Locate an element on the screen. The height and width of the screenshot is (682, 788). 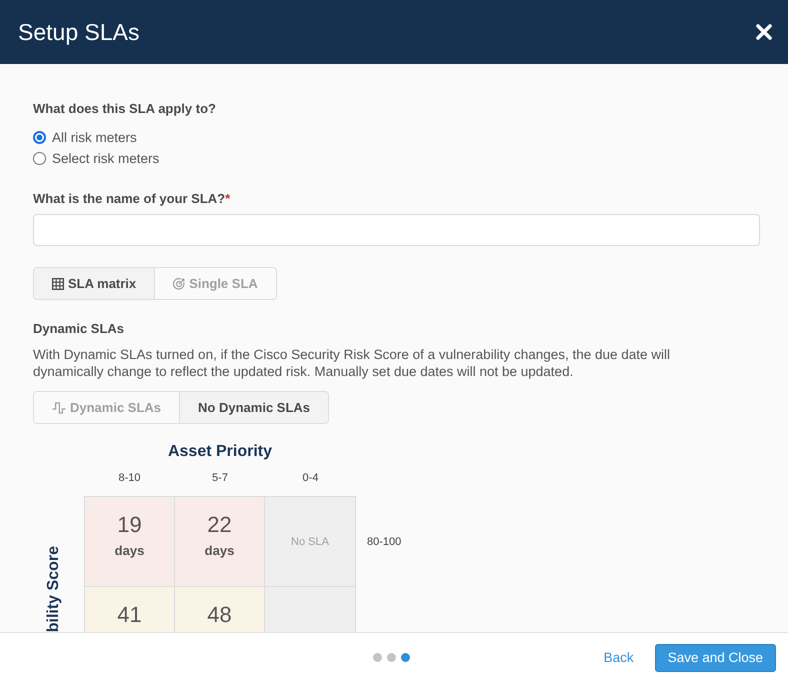
dialog-title: Setup SLAs is located at coordinates (79, 32).